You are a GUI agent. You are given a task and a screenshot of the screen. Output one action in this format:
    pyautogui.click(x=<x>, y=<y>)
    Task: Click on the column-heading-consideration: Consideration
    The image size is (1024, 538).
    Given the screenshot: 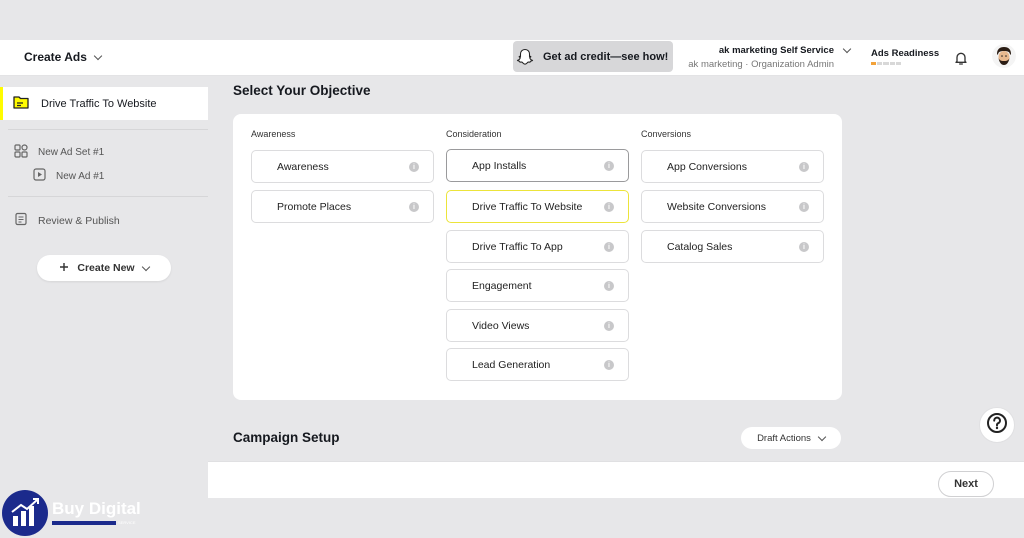 What is the action you would take?
    pyautogui.click(x=474, y=134)
    